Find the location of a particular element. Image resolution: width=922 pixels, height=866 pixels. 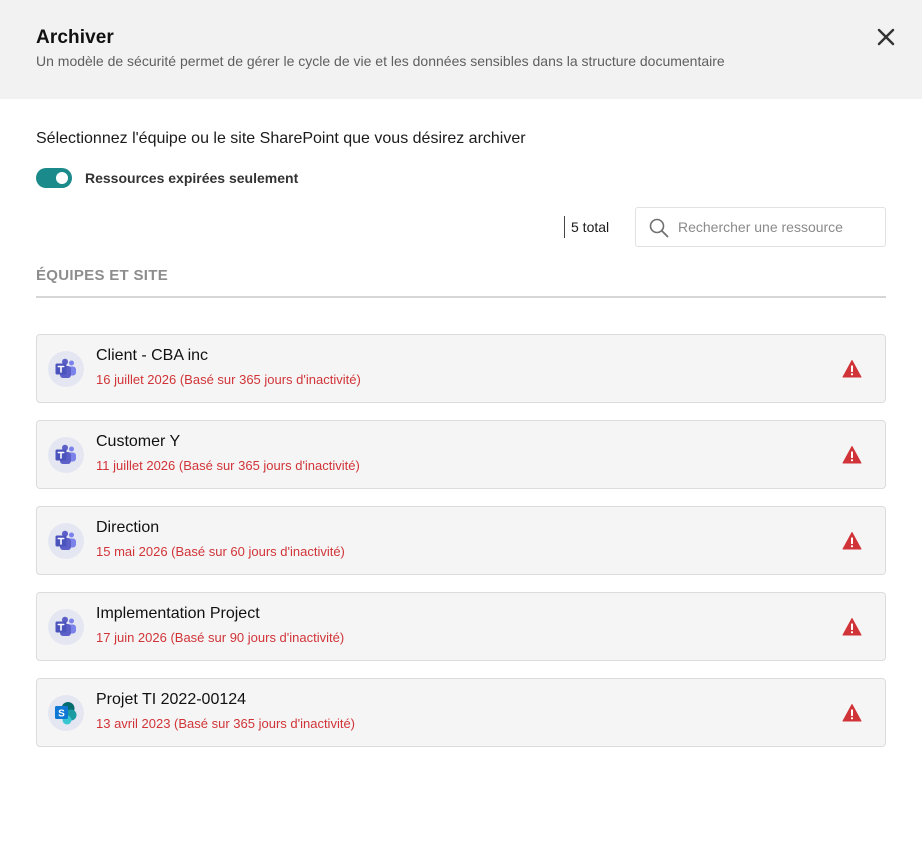

close-button is located at coordinates (886, 37).